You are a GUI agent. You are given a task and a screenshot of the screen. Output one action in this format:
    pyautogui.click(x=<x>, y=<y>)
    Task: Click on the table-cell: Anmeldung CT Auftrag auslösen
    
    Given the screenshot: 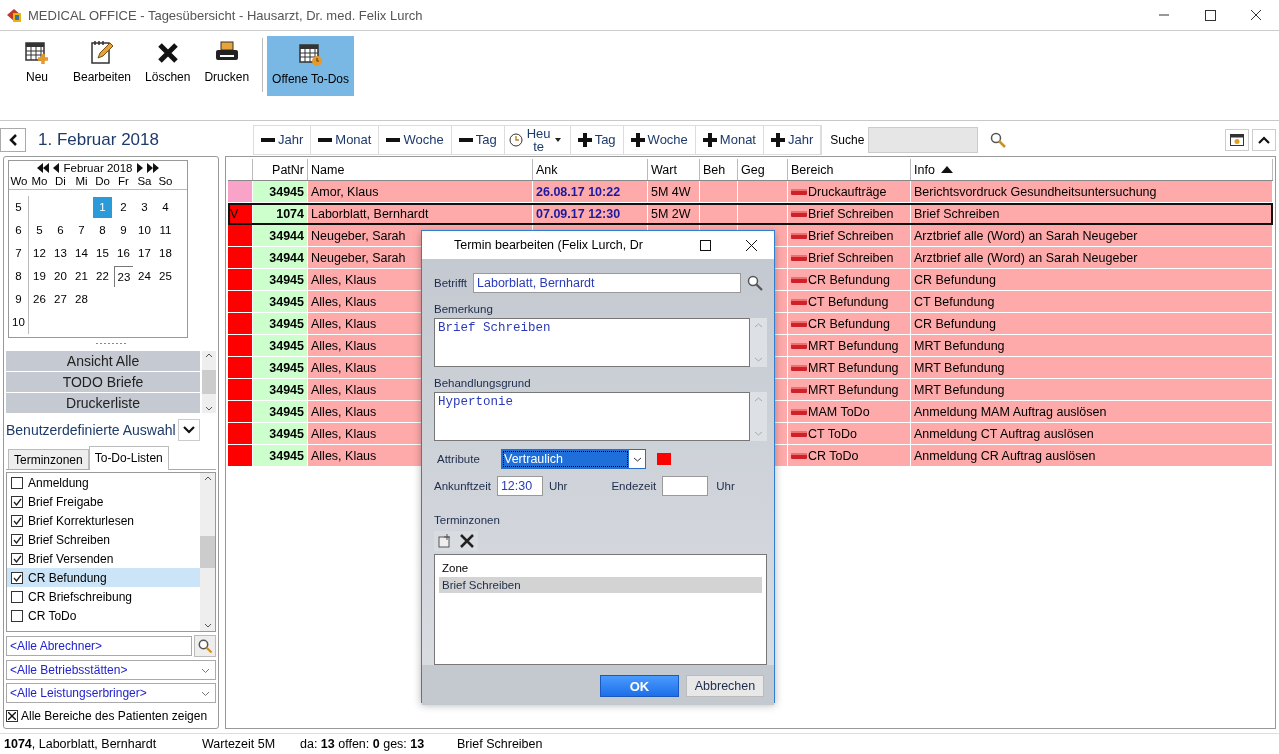 What is the action you would take?
    pyautogui.click(x=1092, y=433)
    